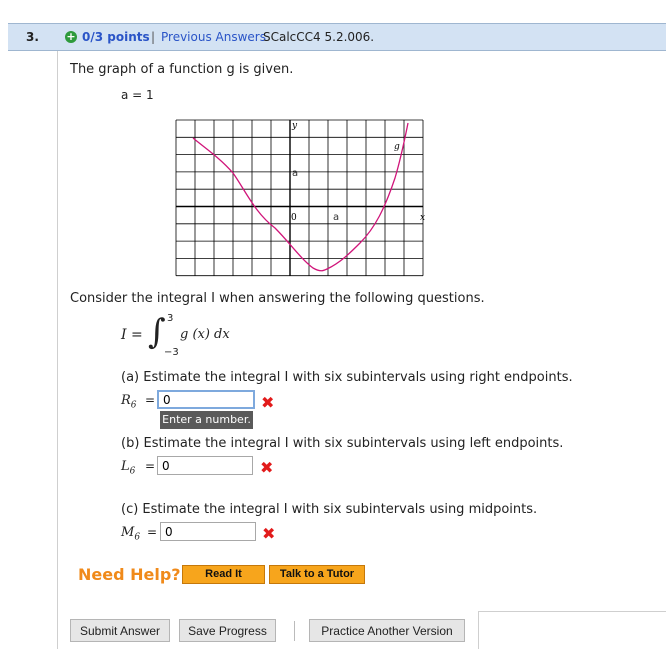  I want to click on part-c-label: M6, so click(131, 534).